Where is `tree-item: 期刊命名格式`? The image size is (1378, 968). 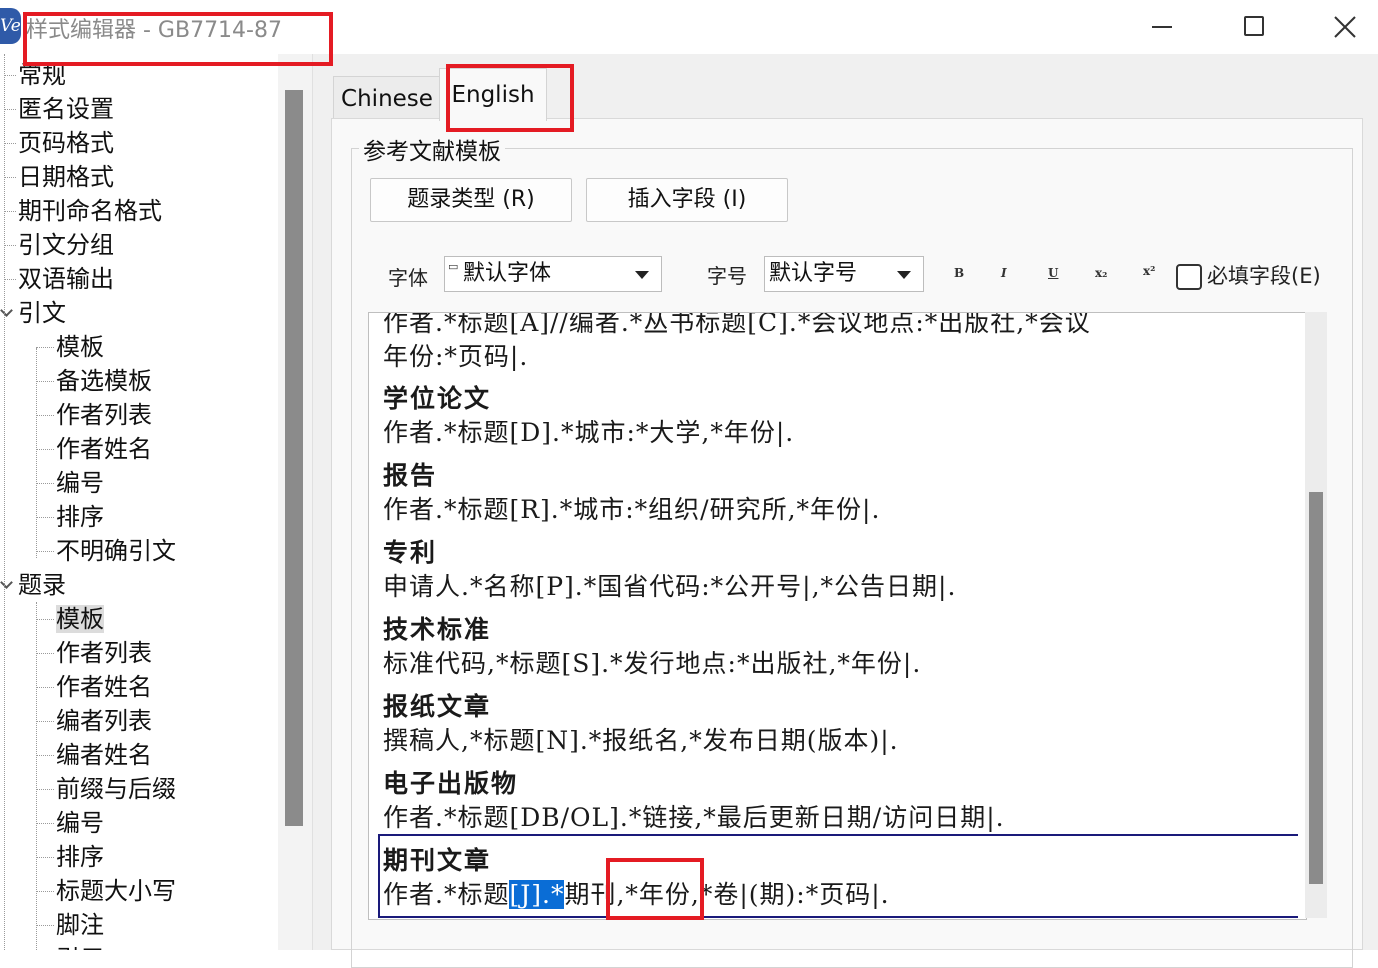 tree-item: 期刊命名格式 is located at coordinates (90, 211).